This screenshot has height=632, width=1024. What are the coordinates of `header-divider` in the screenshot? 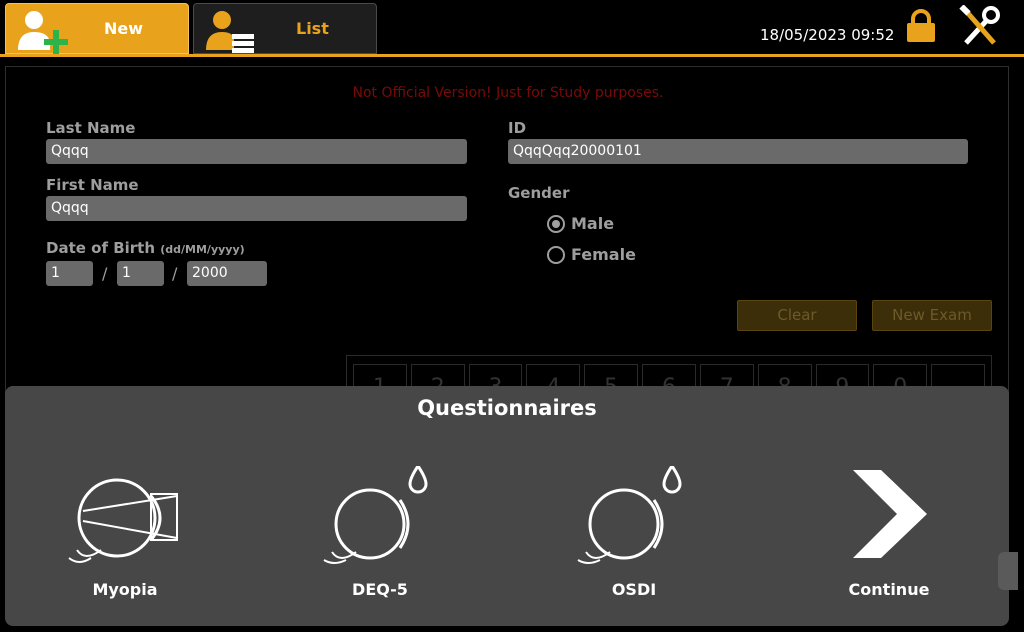 It's located at (512, 55).